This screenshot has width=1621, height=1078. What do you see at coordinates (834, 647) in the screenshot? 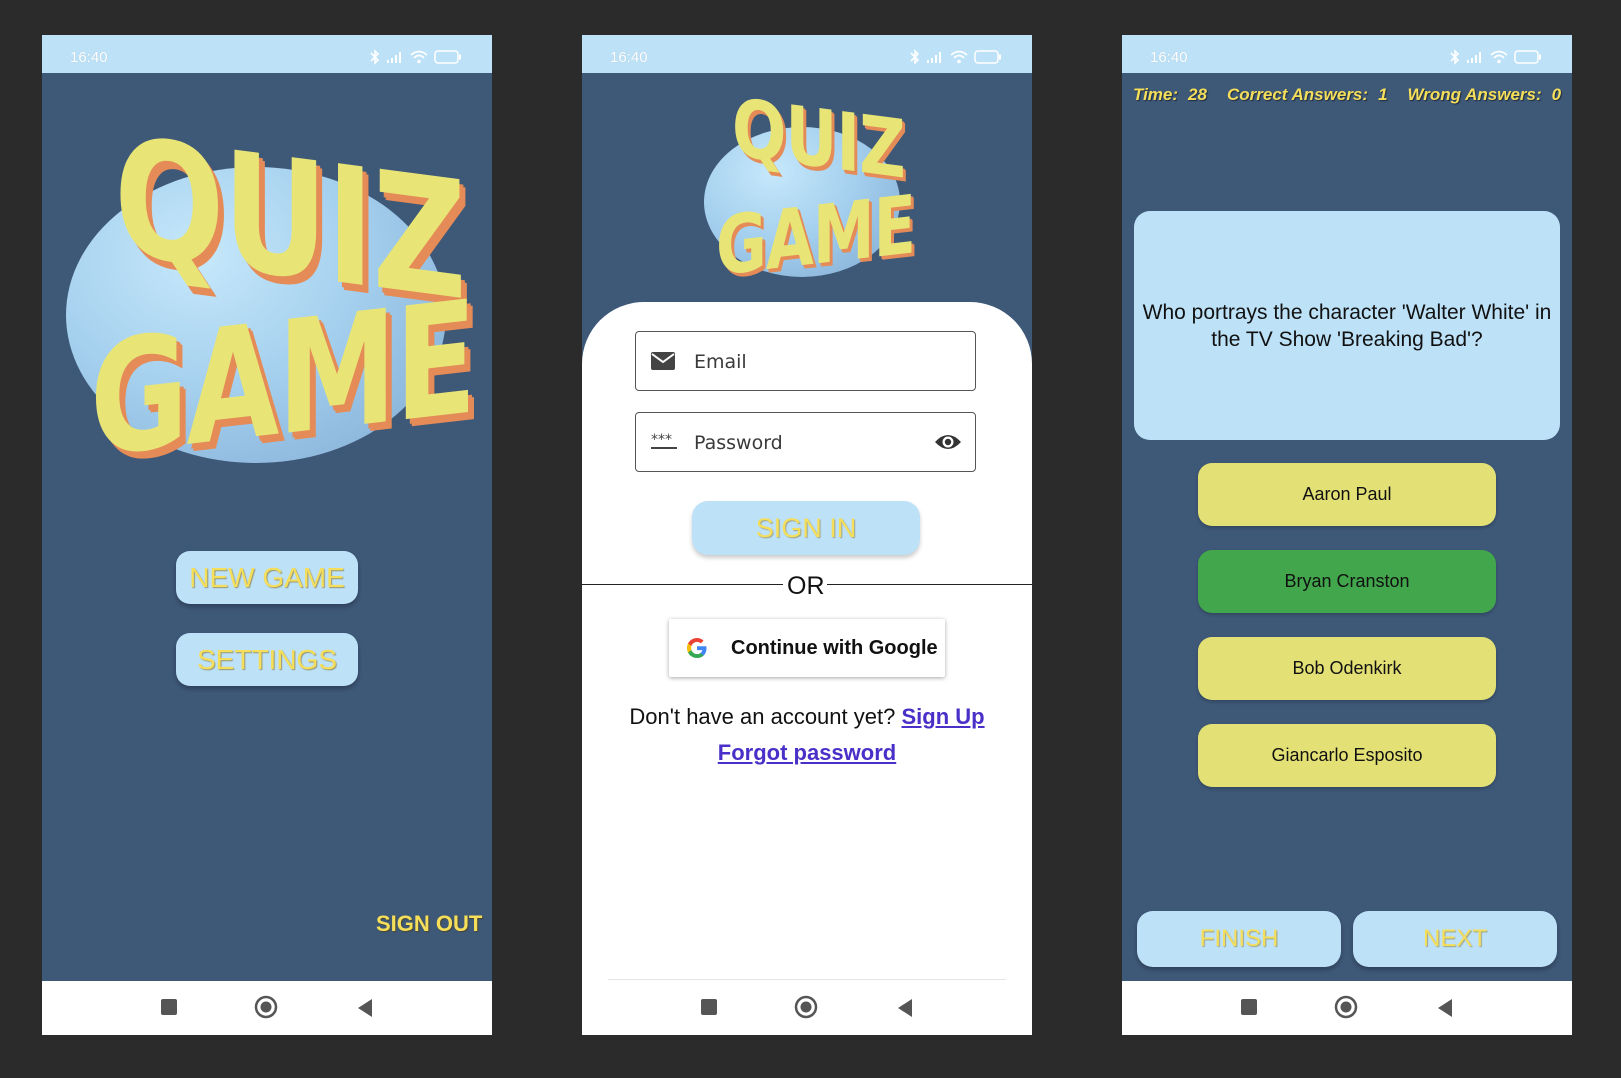
I see `google-button-label: Continue with Google` at bounding box center [834, 647].